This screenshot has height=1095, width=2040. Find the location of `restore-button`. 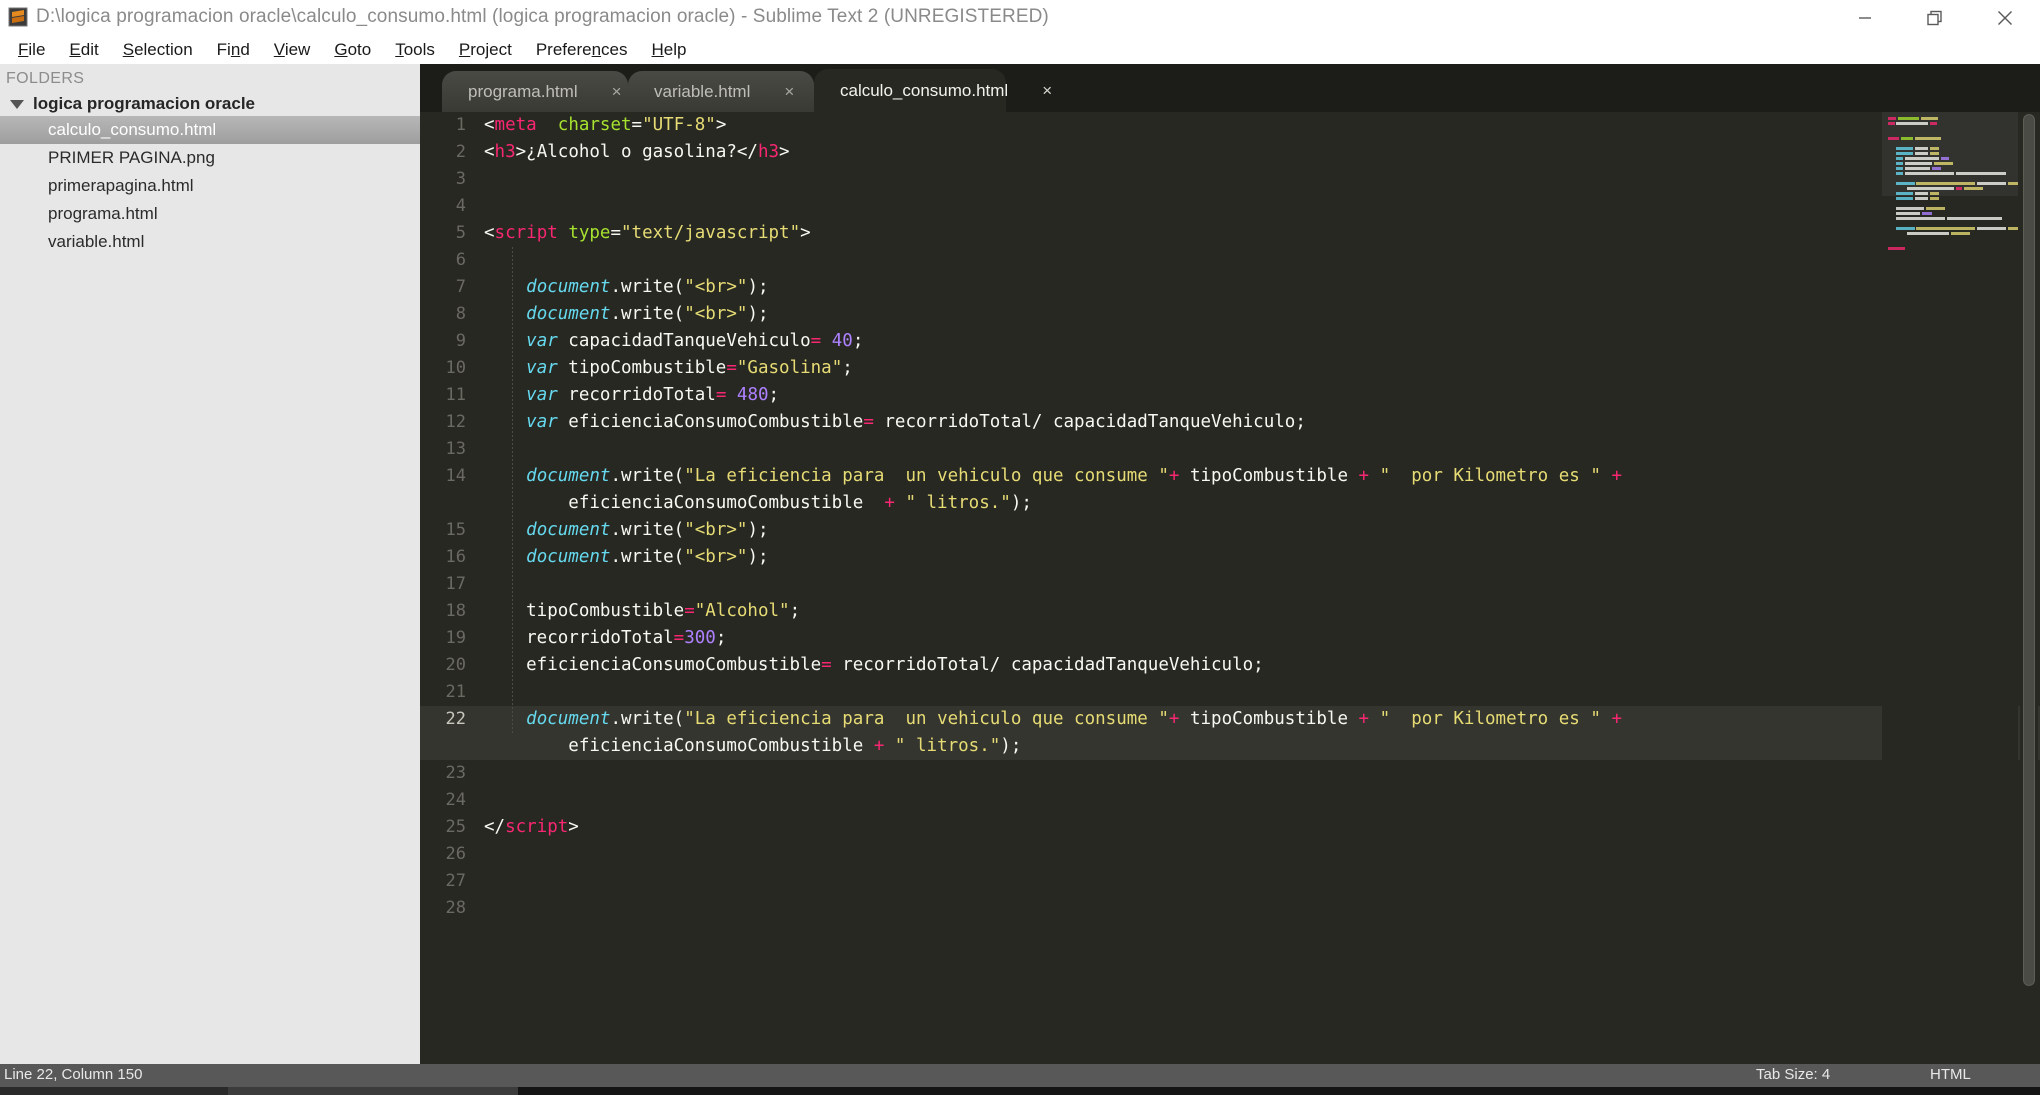

restore-button is located at coordinates (1935, 18).